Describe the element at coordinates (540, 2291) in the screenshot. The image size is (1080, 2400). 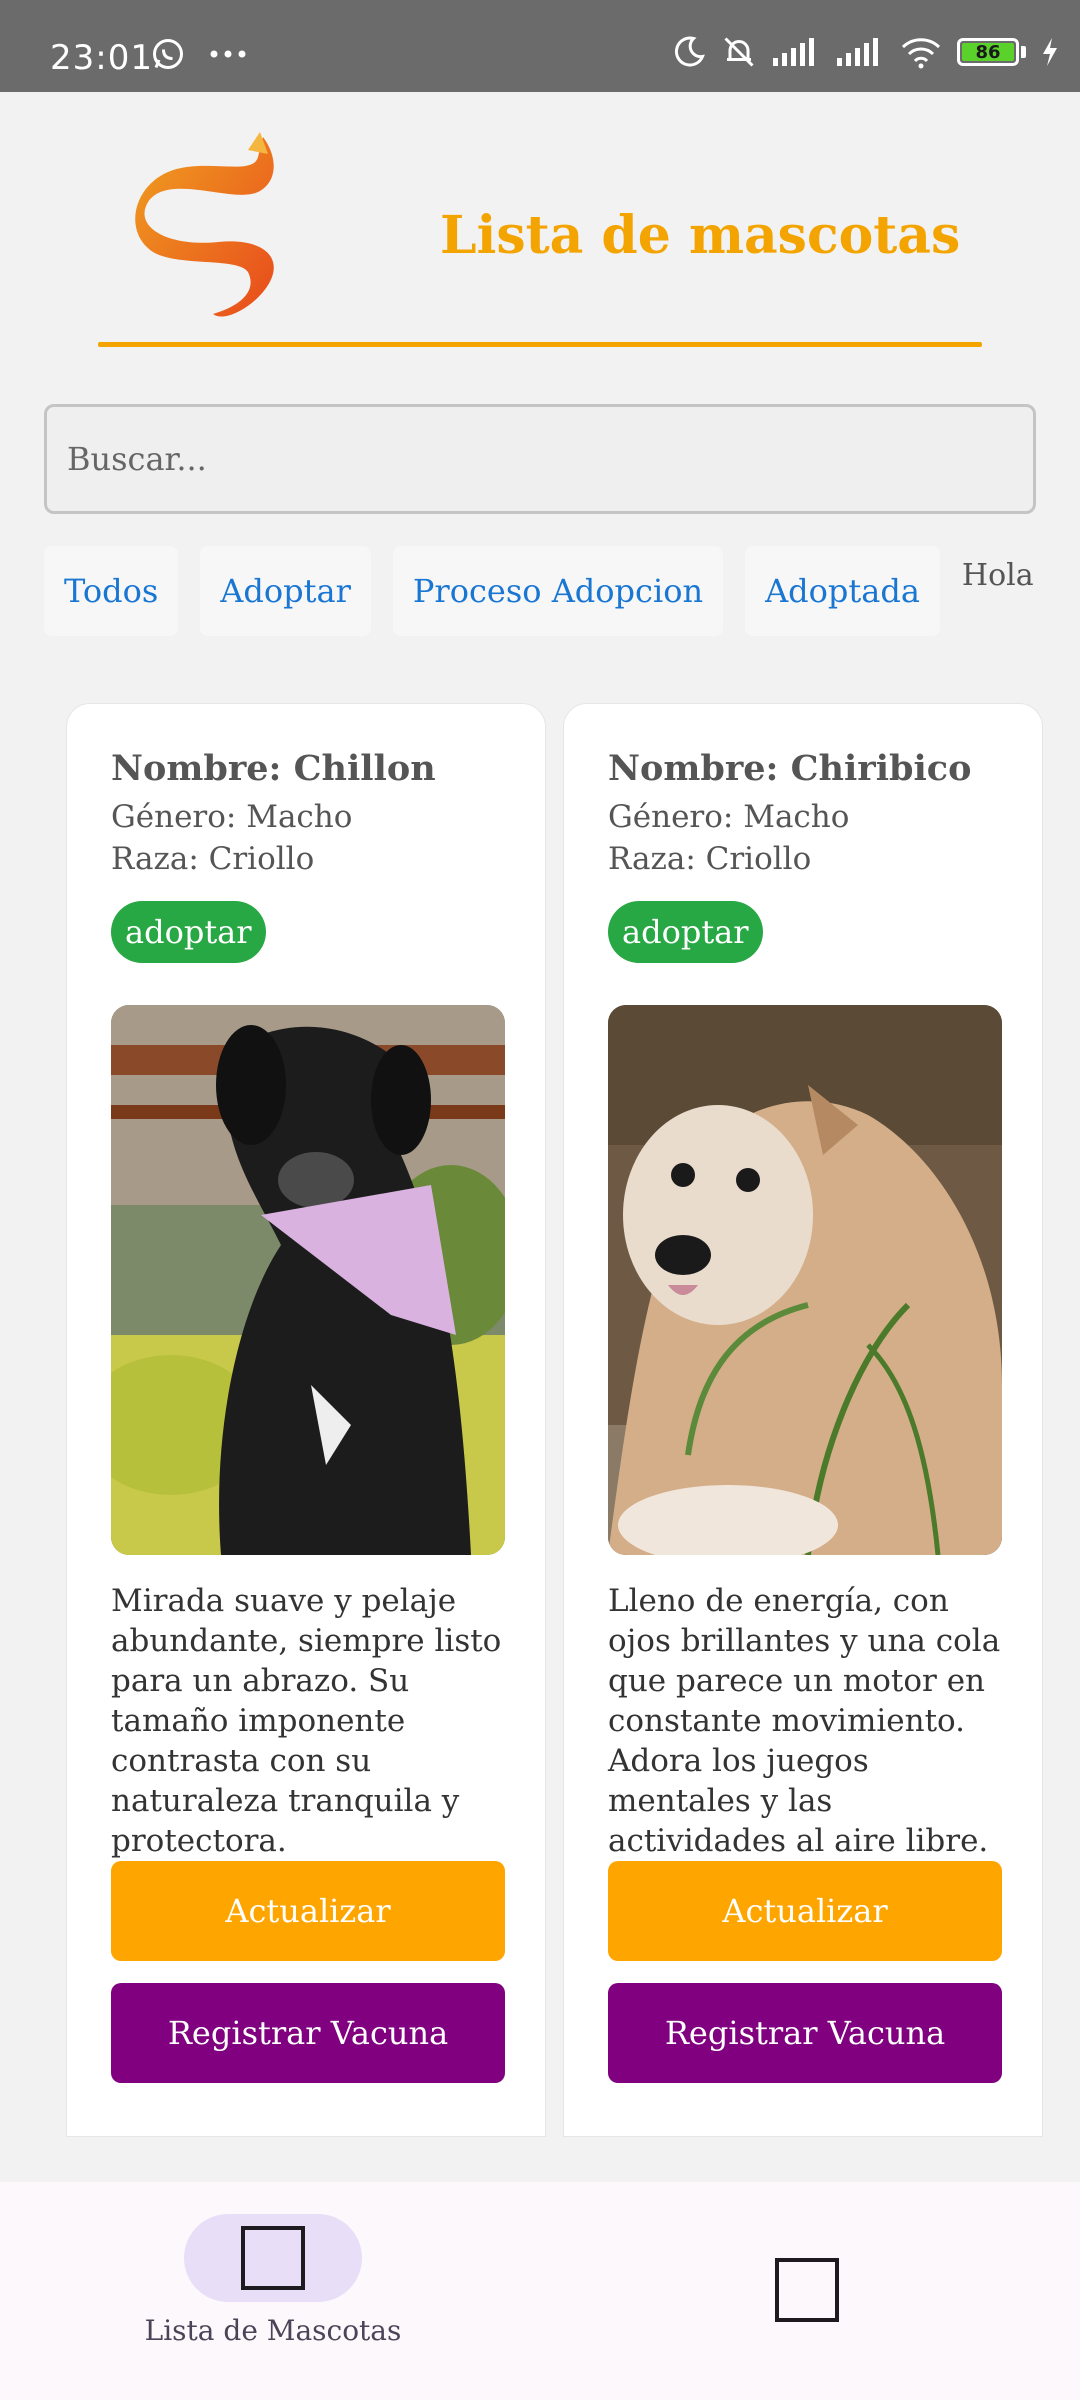
I see `bottom-navigation: Lista de Mascotas` at that location.